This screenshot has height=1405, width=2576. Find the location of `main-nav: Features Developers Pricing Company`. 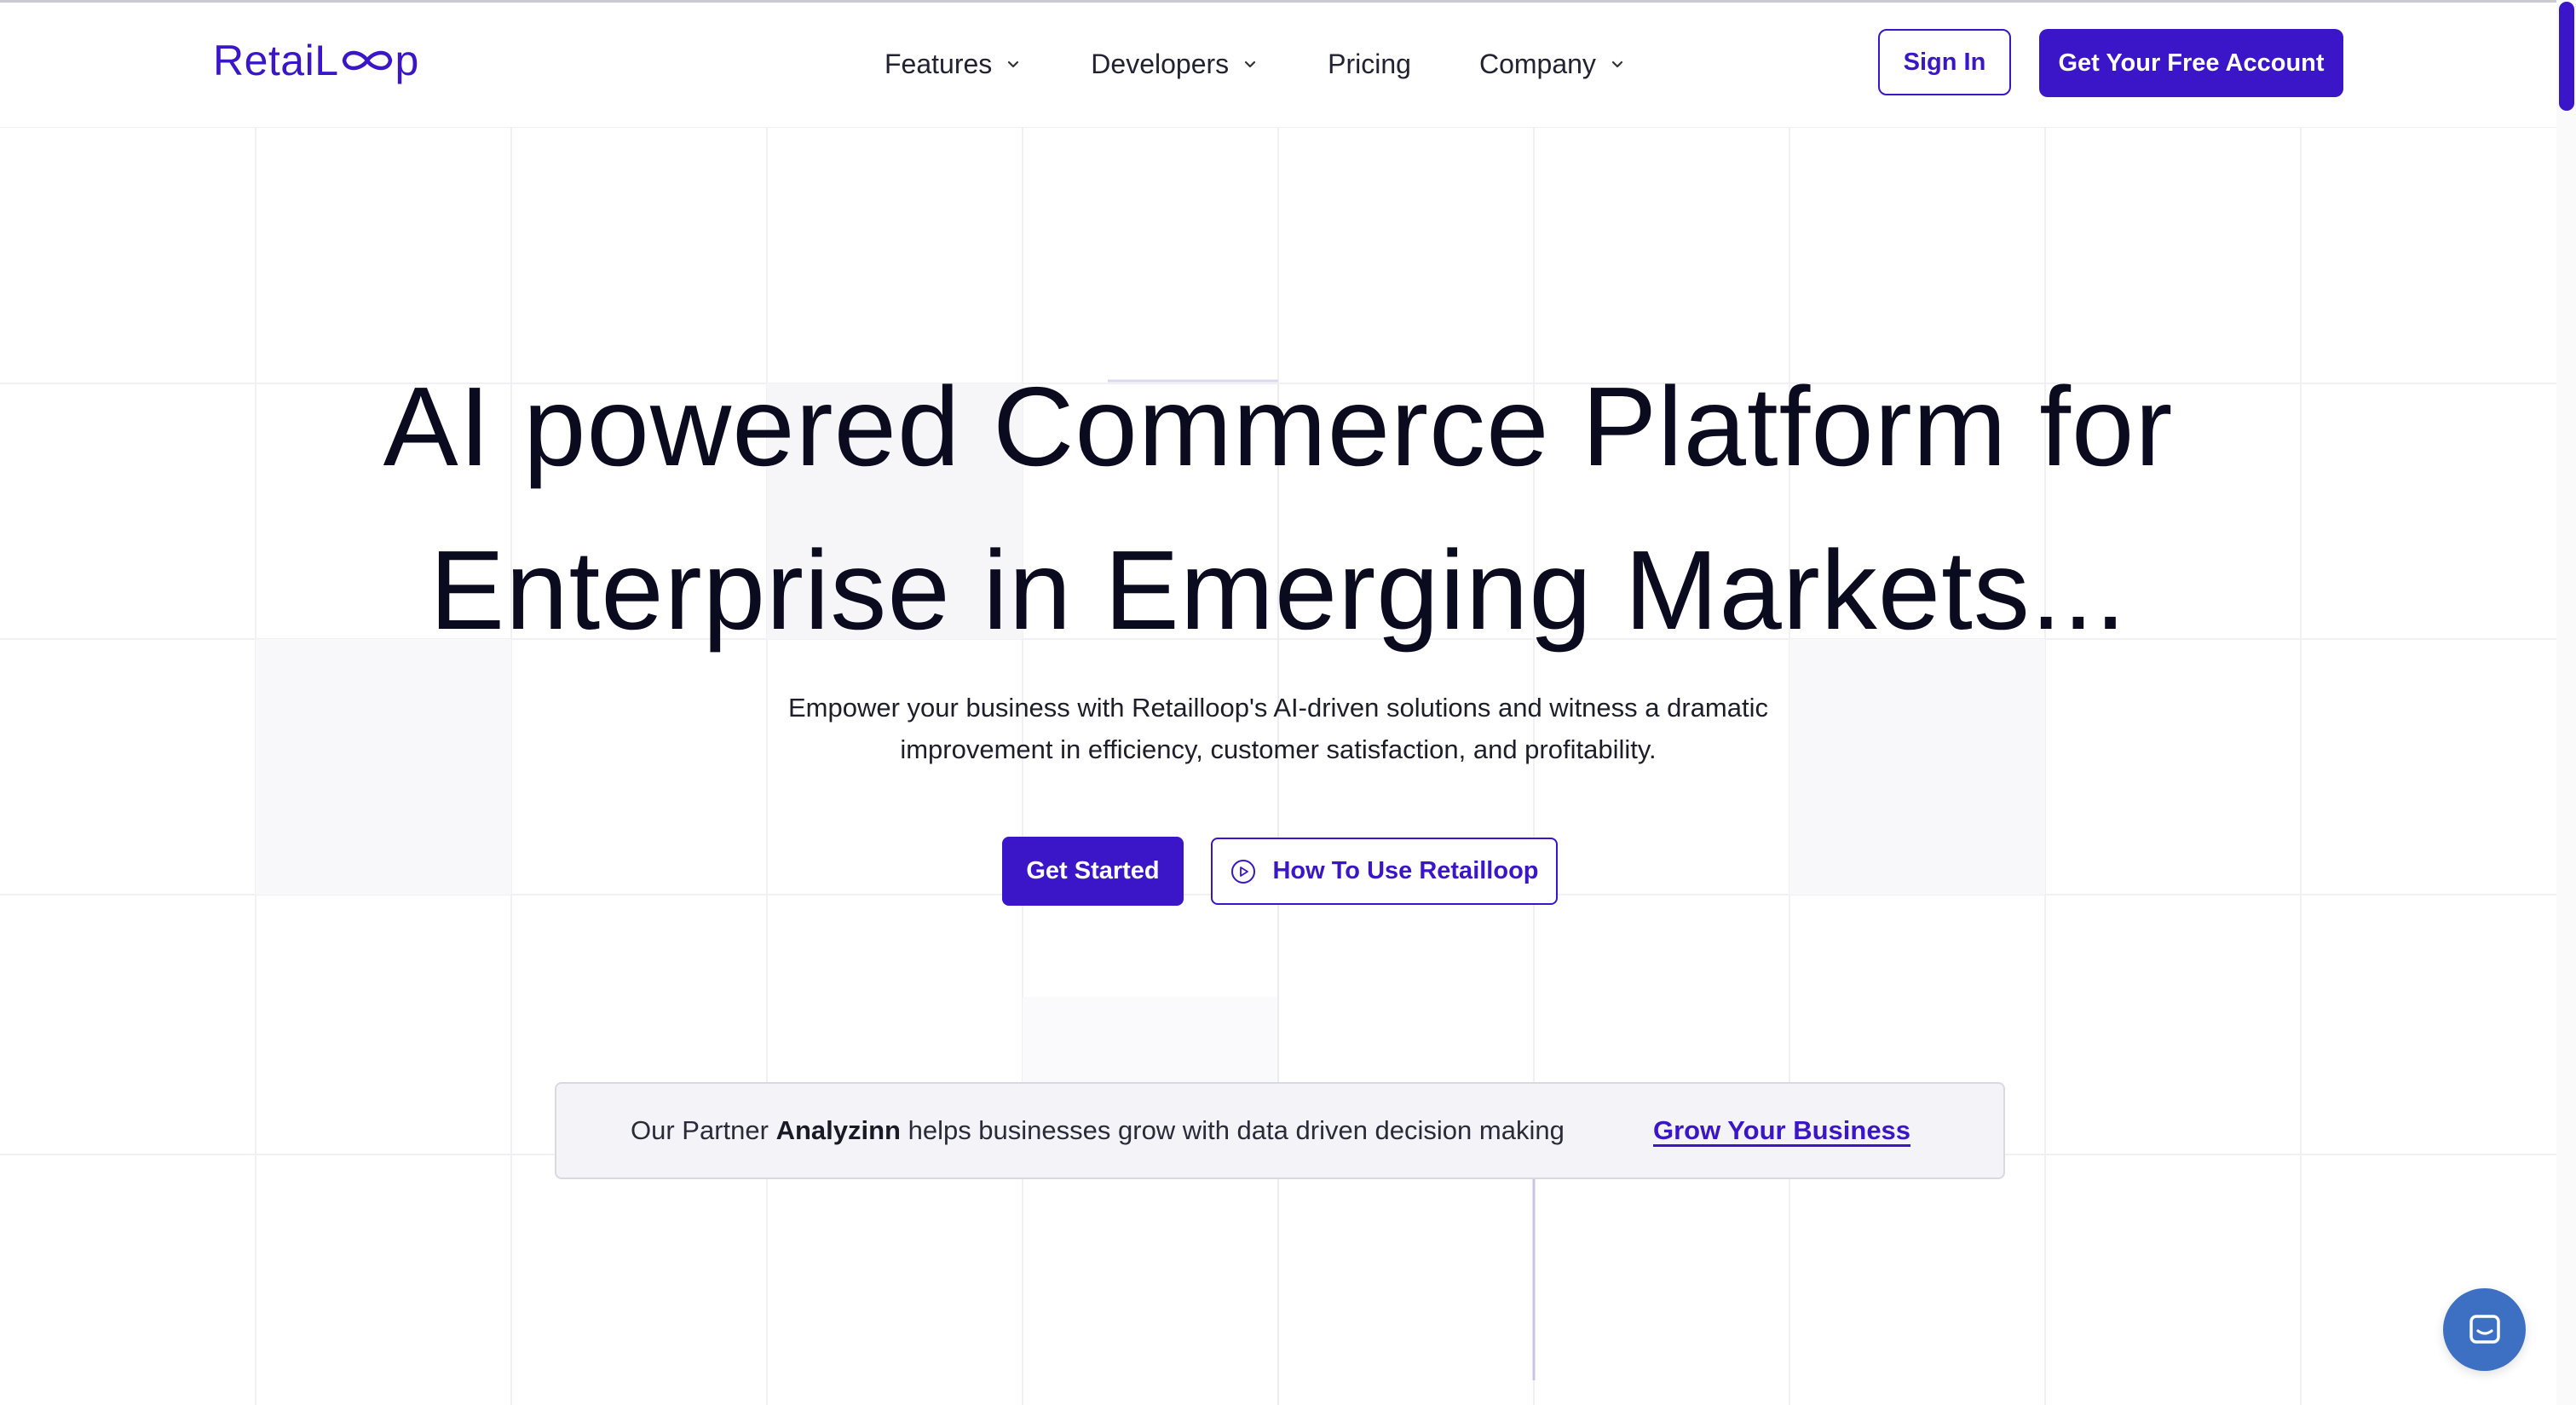

main-nav: Features Developers Pricing Company is located at coordinates (1290, 64).